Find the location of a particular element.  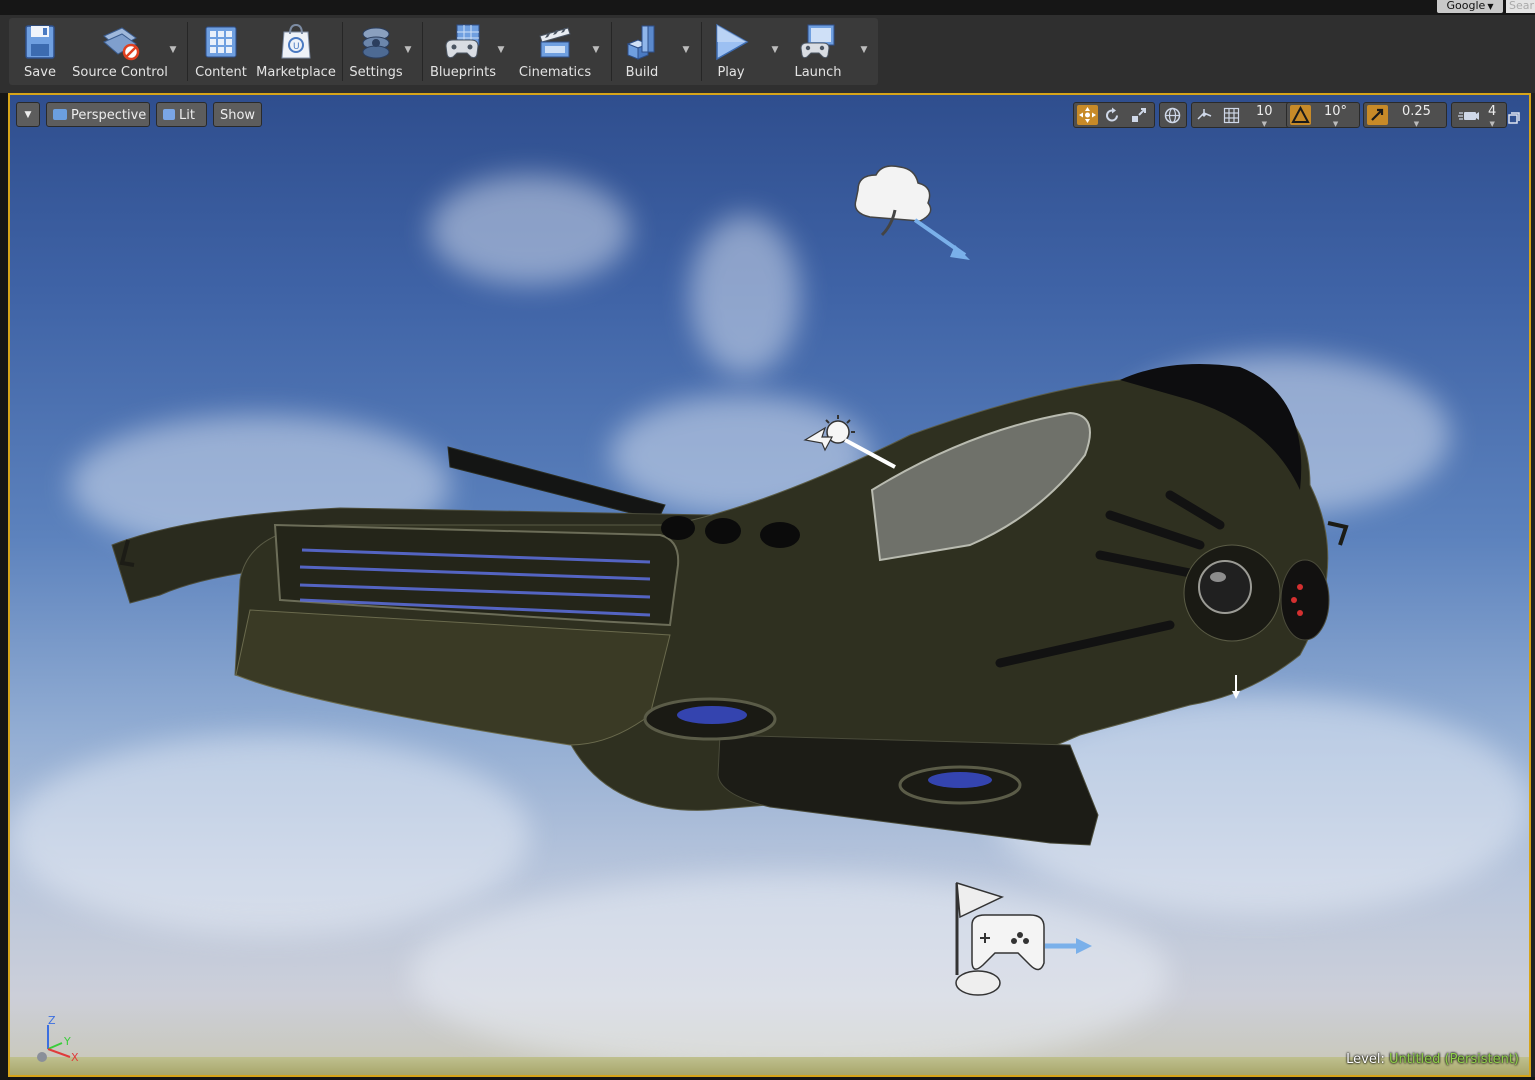

transform-tools-group is located at coordinates (1114, 115).